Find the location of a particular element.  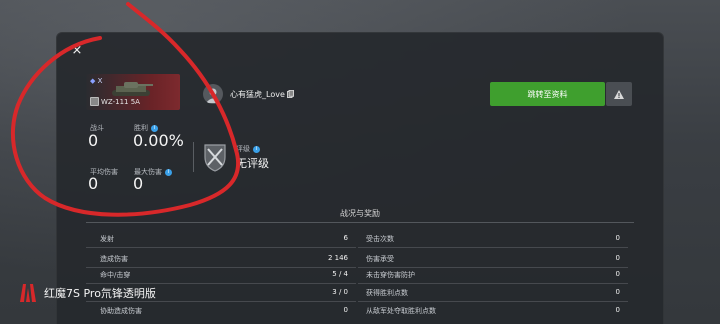

warning-icon is located at coordinates (619, 94).